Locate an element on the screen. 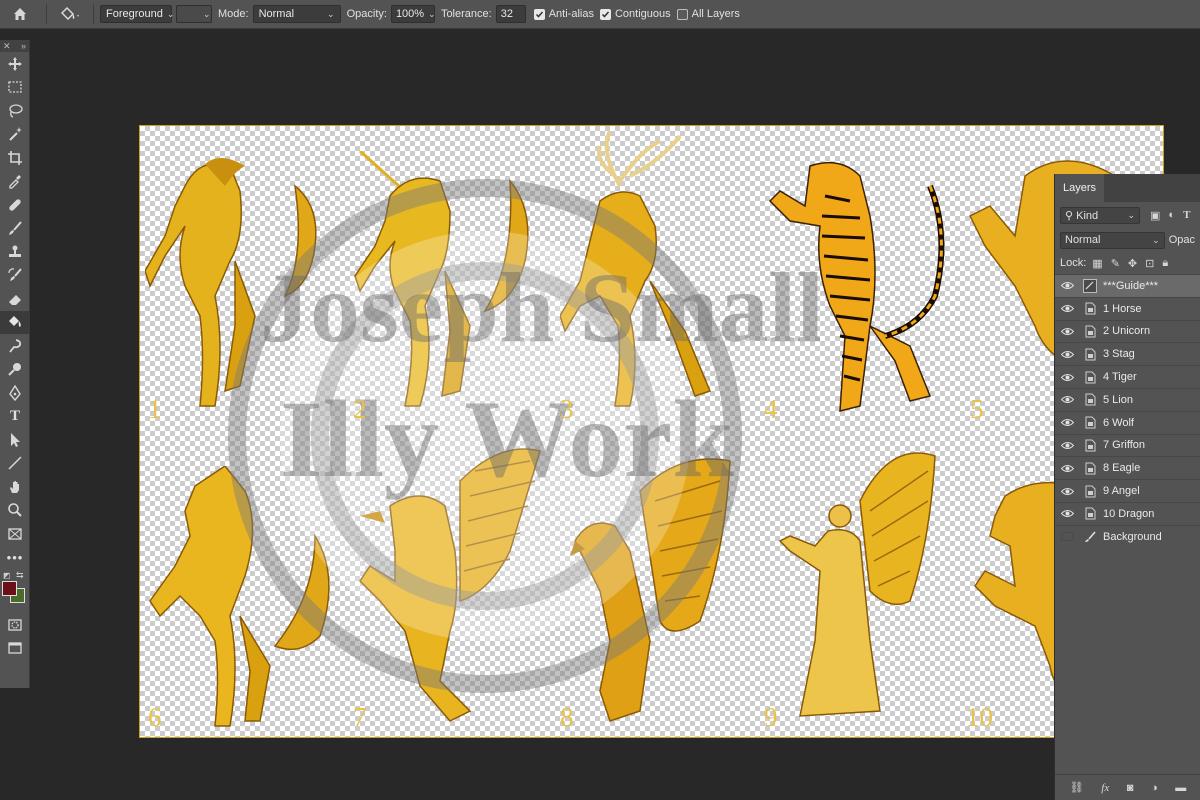  marquee-tool is located at coordinates (15, 88).